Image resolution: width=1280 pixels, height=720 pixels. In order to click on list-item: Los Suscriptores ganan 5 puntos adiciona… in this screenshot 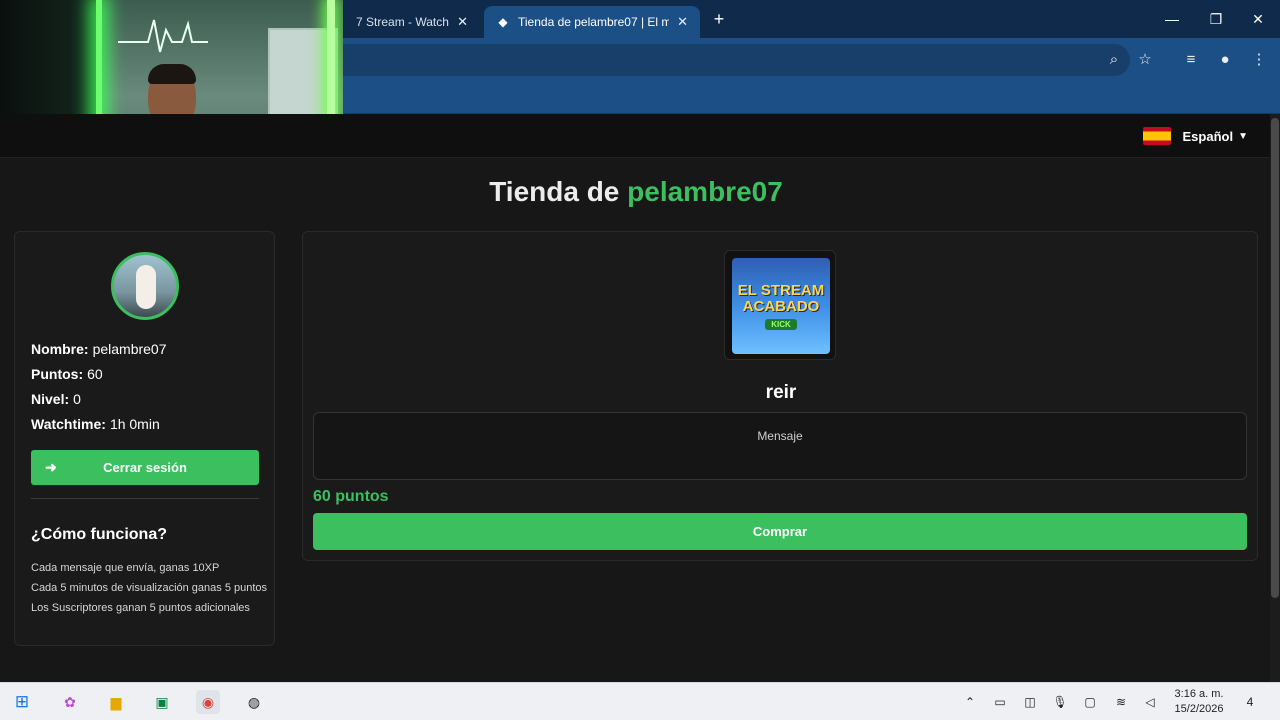, I will do `click(140, 608)`.